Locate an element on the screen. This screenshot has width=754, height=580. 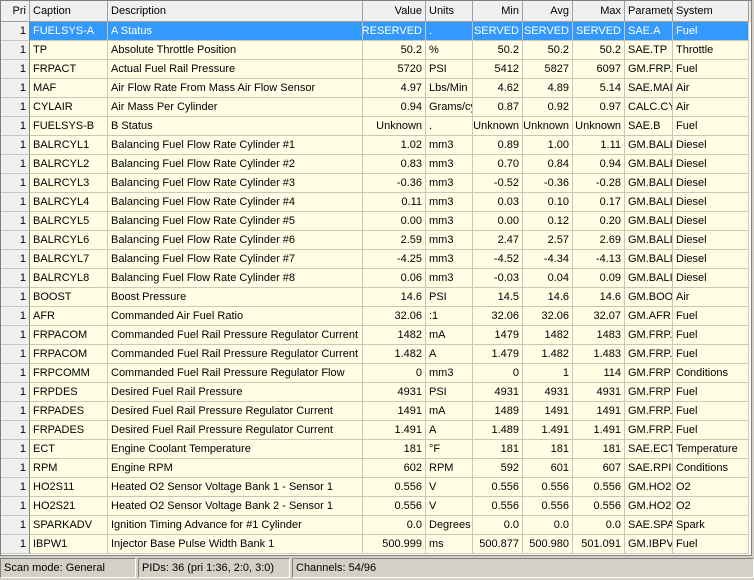
cell-text: BALRCYL2 is located at coordinates (61, 164).